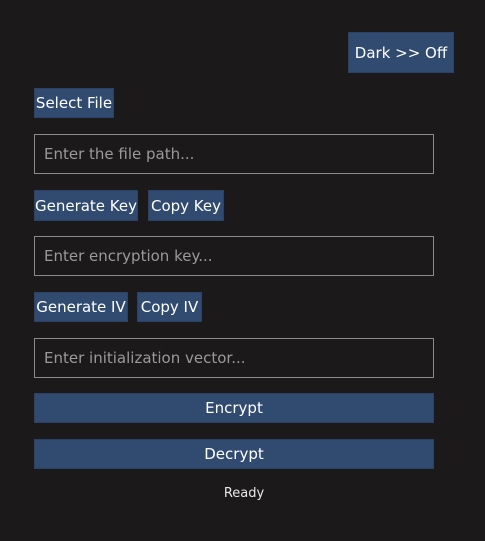  I want to click on status-text: Ready, so click(244, 493).